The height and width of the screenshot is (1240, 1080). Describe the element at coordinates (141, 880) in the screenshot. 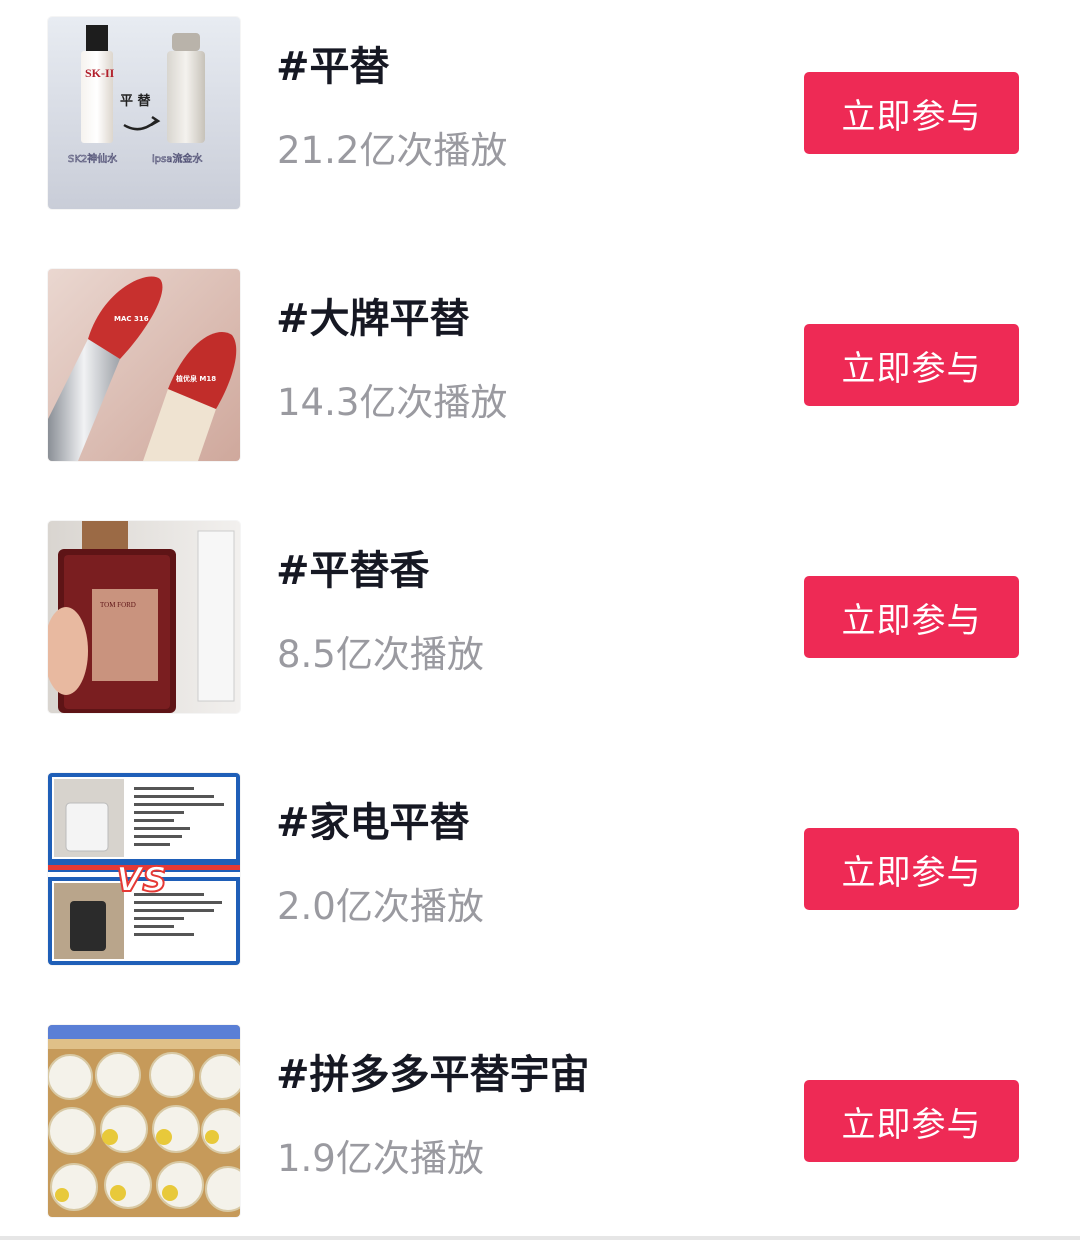

I see `svg-text: VS` at that location.